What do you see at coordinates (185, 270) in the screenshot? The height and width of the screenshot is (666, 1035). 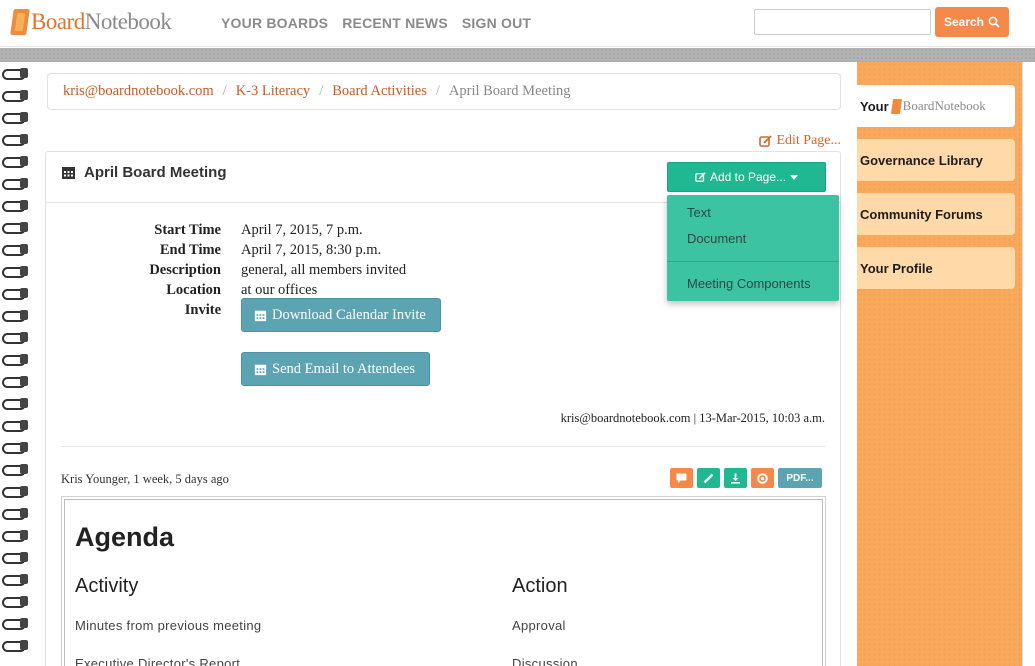 I see `description-label: Description` at bounding box center [185, 270].